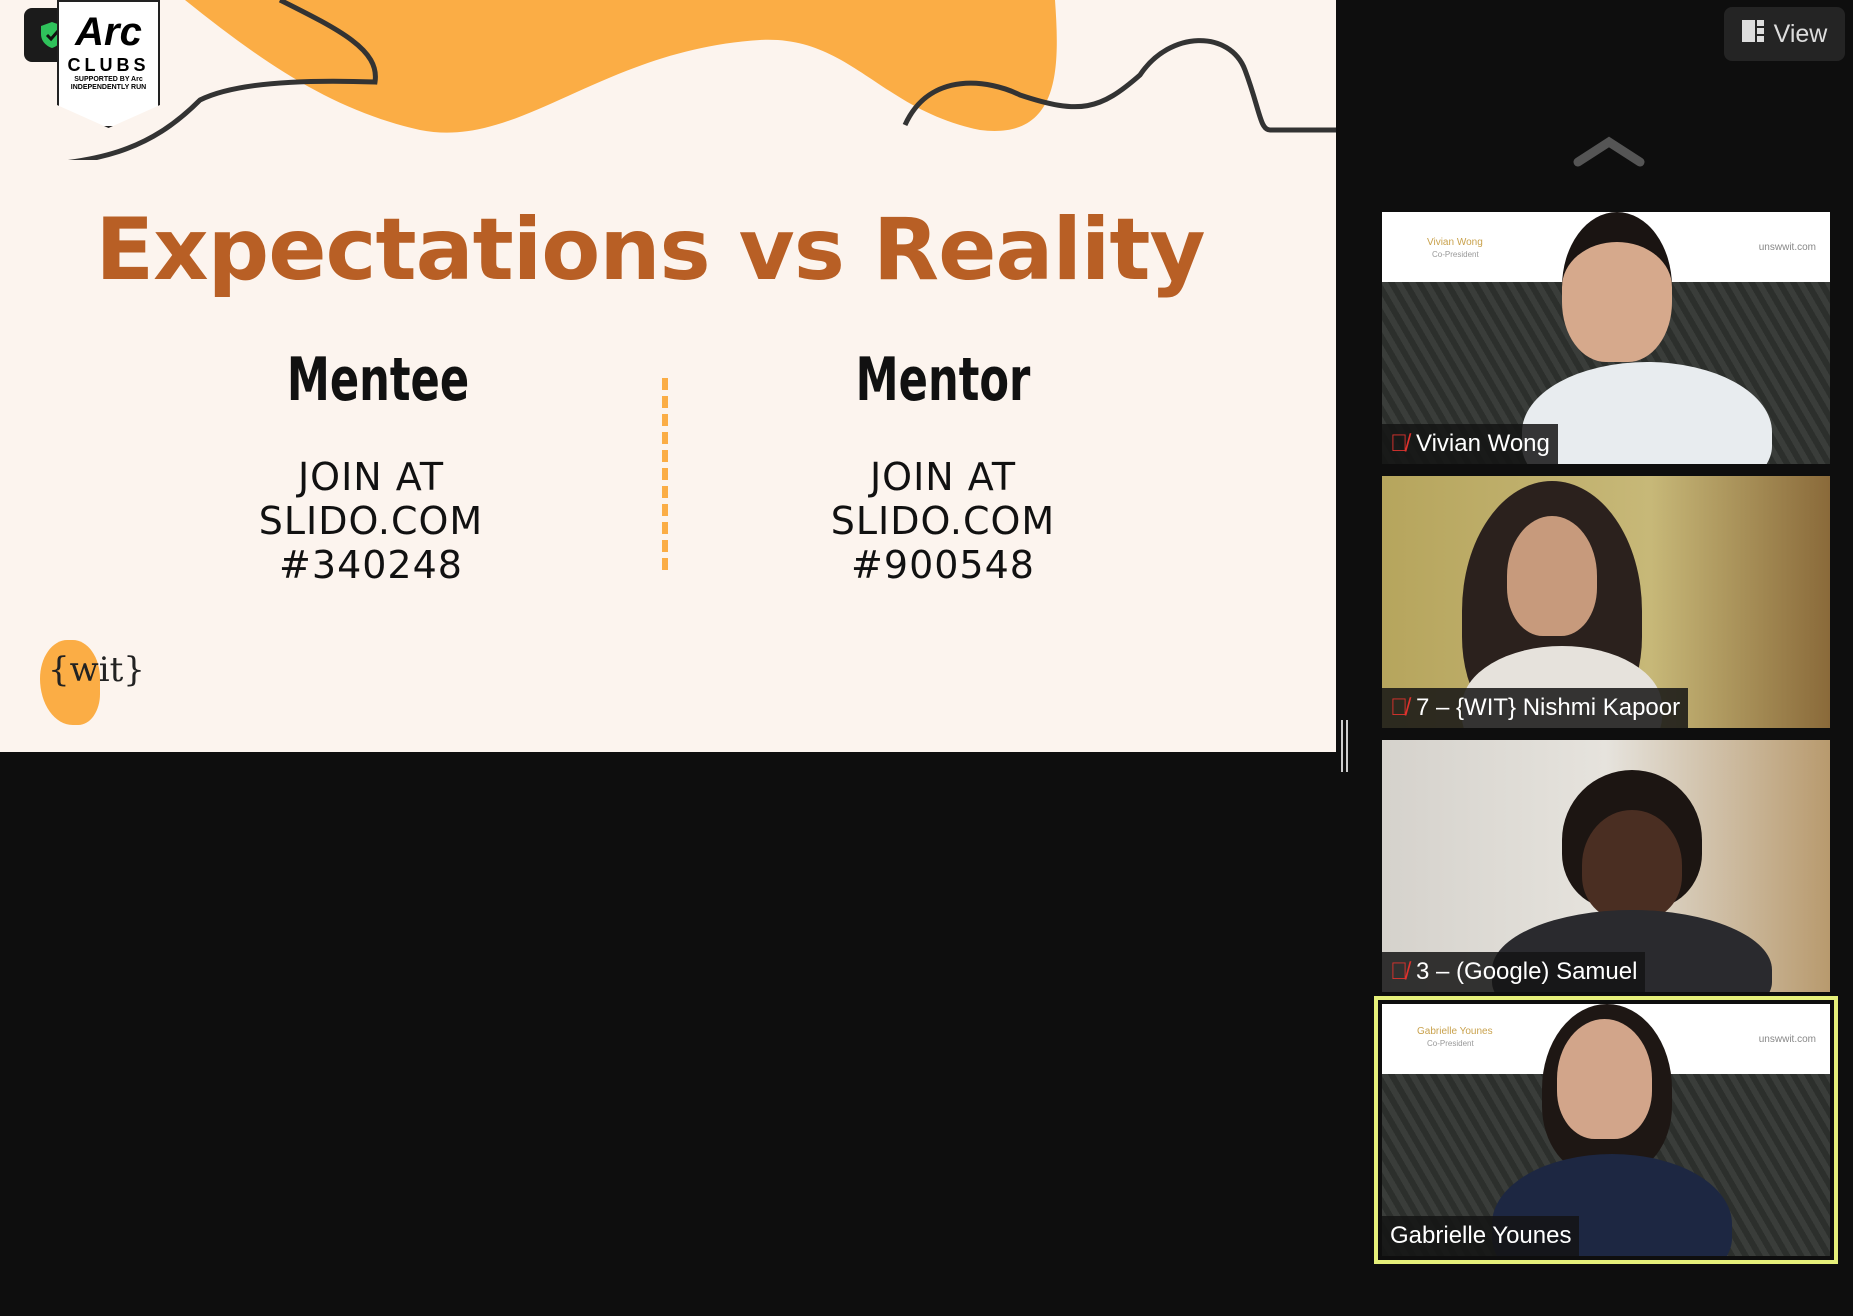 Image resolution: width=1853 pixels, height=1316 pixels. What do you see at coordinates (1548, 707) in the screenshot?
I see `participant-name: 7 – {WIT} Nishmi Kapoor` at bounding box center [1548, 707].